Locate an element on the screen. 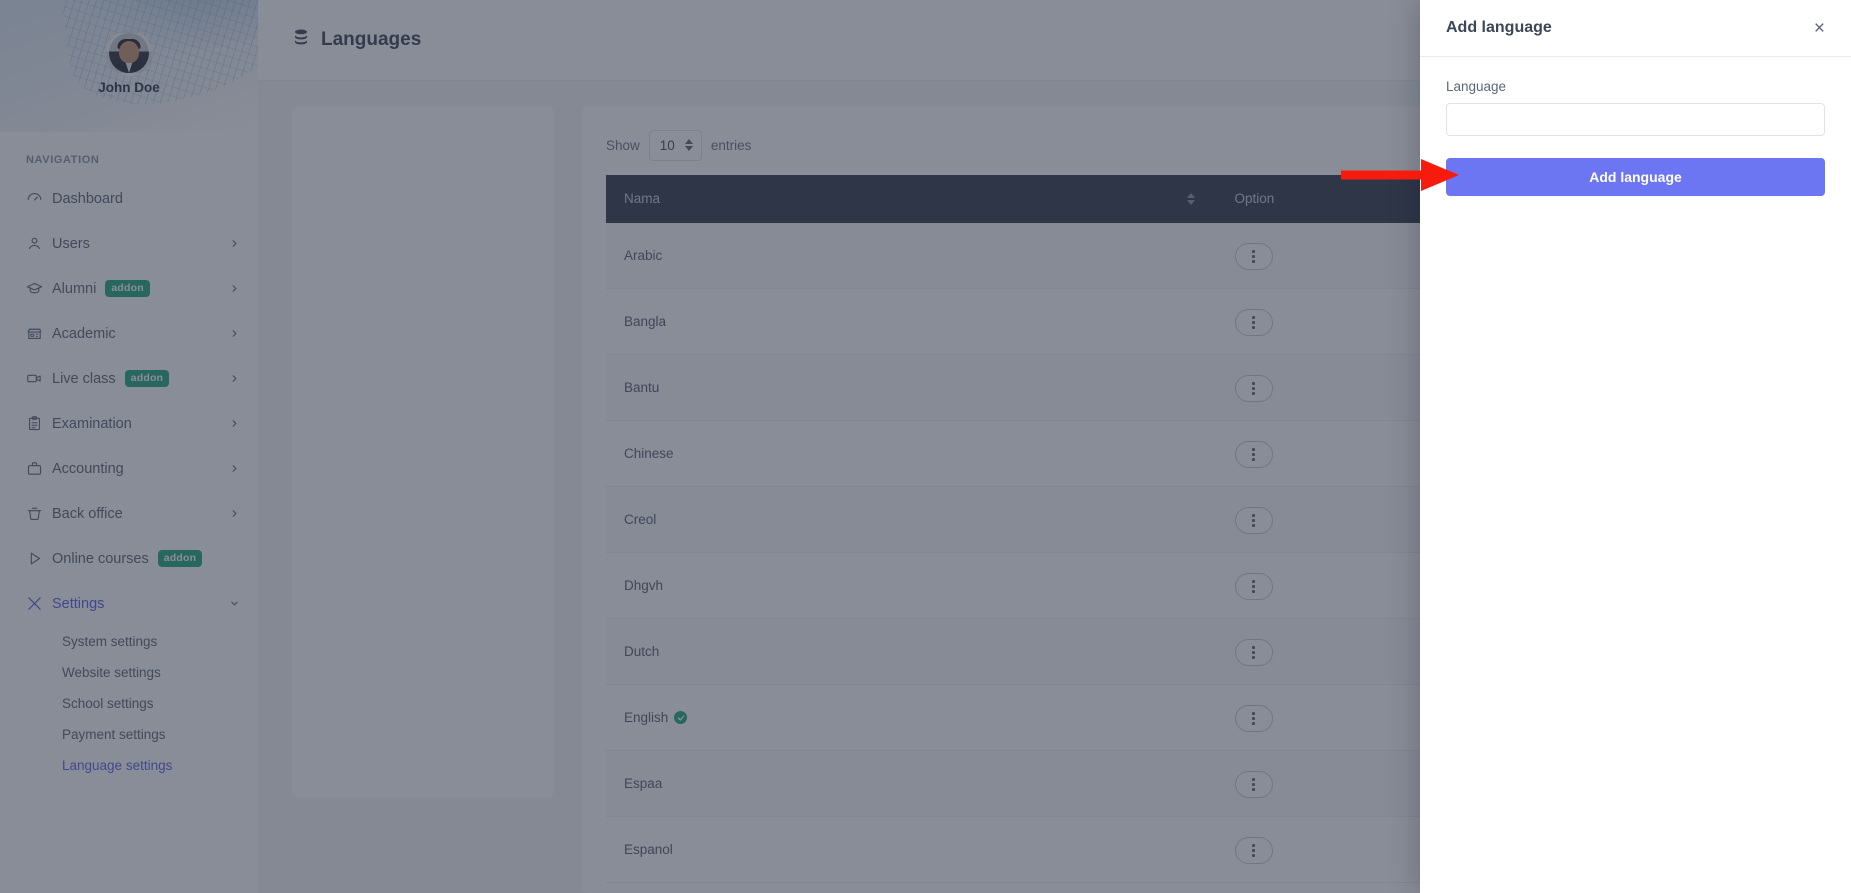  drawer-body: Language Add language is located at coordinates (1635, 126).